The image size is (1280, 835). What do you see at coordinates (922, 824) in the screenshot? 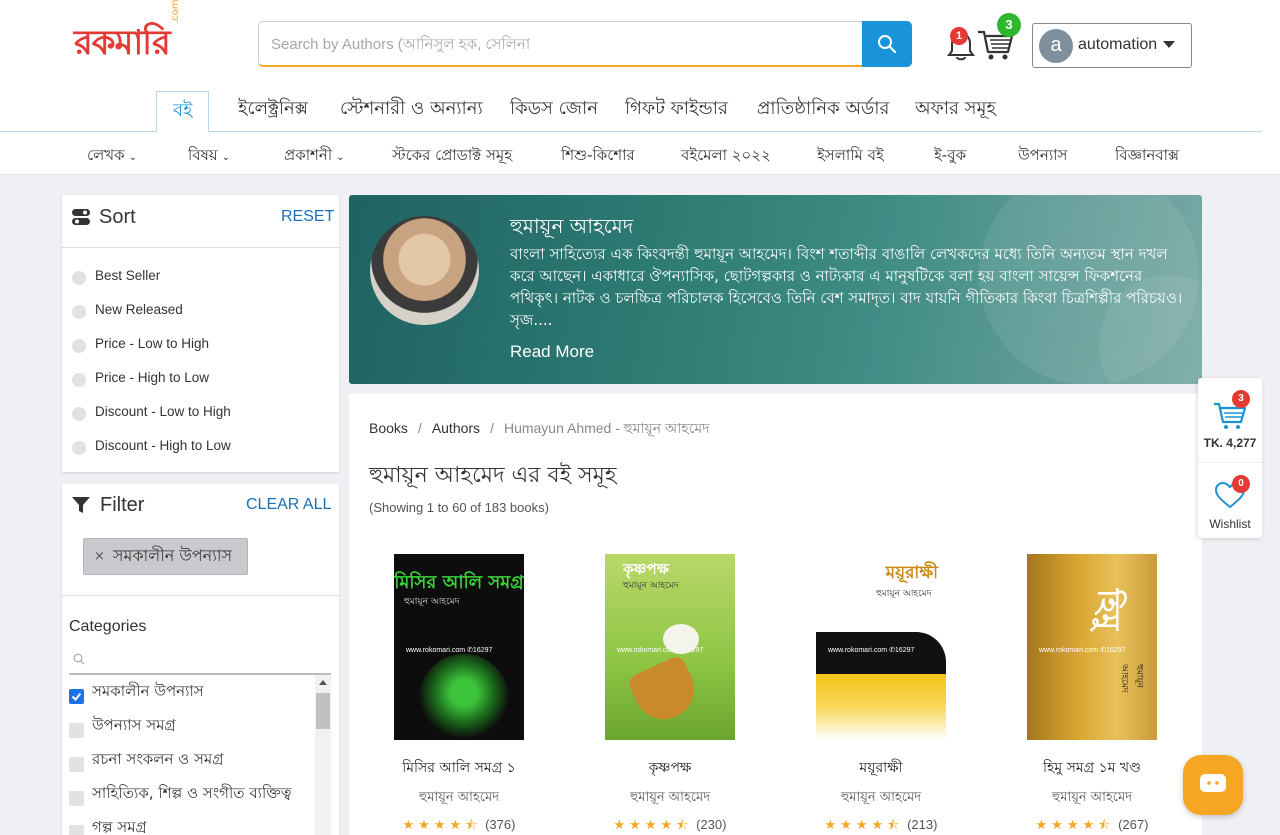
I see `review-count: (213)` at bounding box center [922, 824].